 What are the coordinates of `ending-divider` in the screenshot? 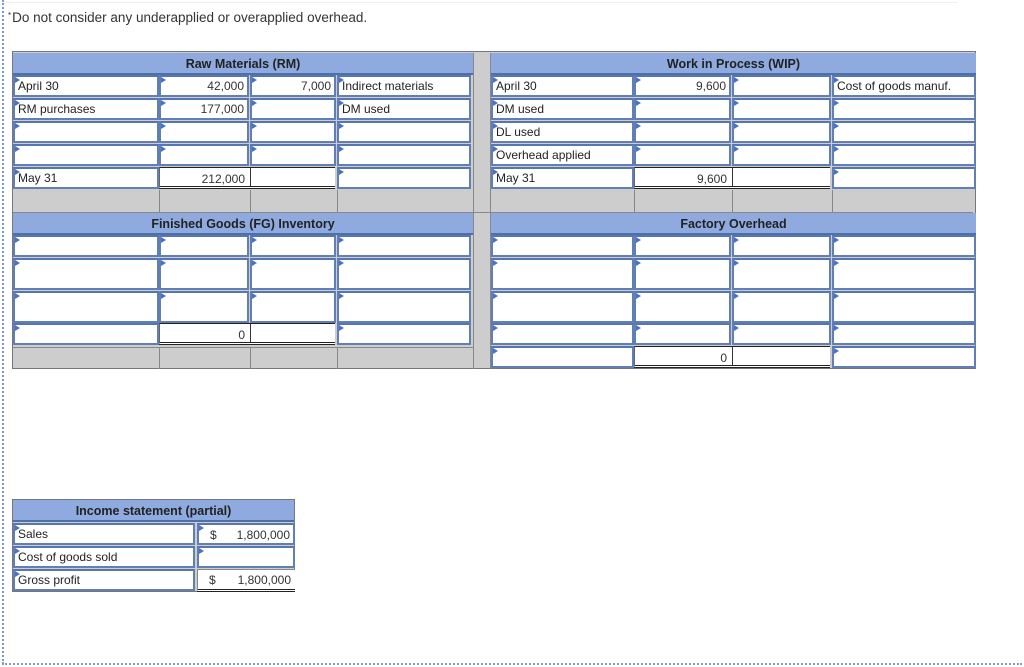 It's located at (250, 333).